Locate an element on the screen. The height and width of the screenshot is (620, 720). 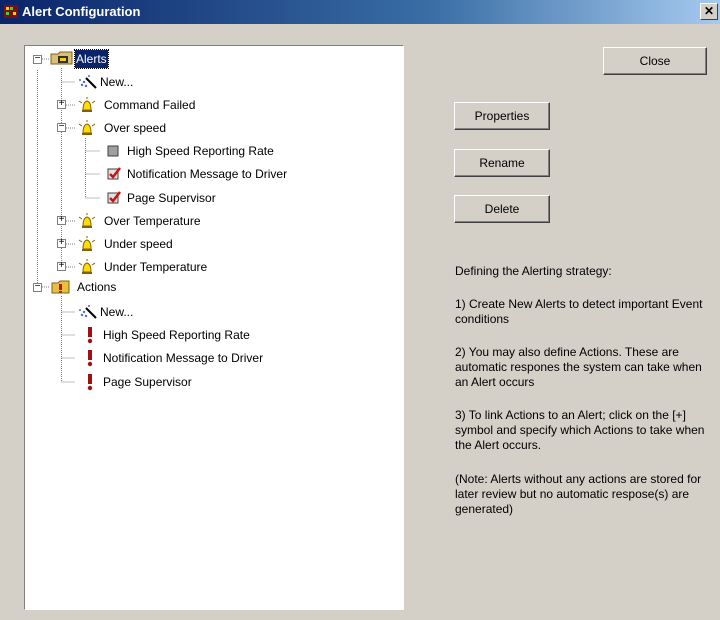
under-temperature-expand-toggle: + is located at coordinates (61, 265).